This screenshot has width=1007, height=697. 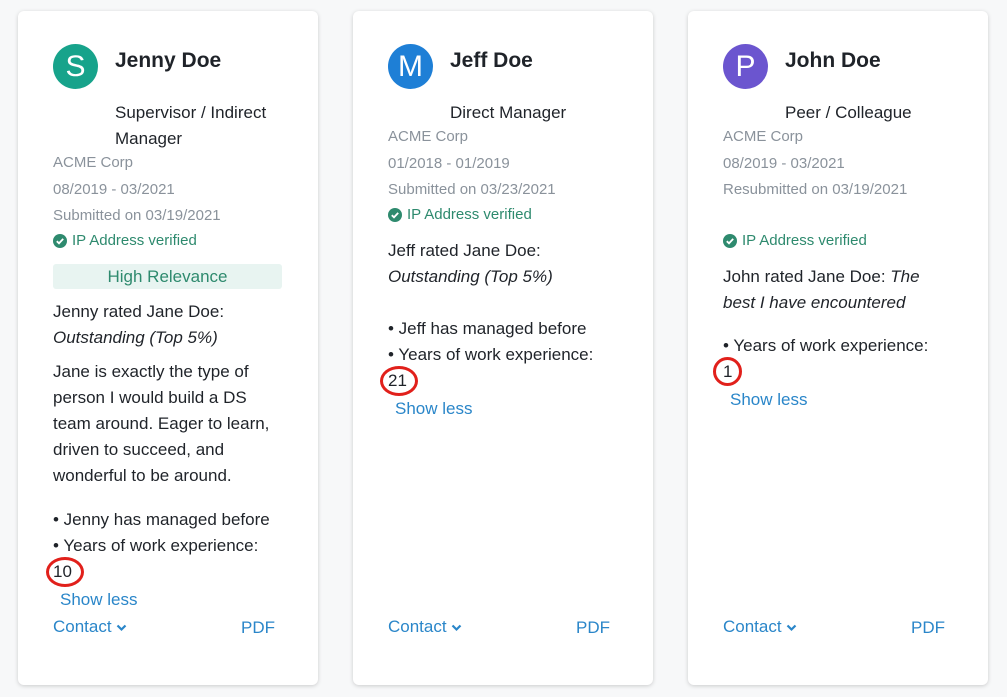 What do you see at coordinates (464, 250) in the screenshot?
I see `rating-prefix: Jeff rated Jane Doe:` at bounding box center [464, 250].